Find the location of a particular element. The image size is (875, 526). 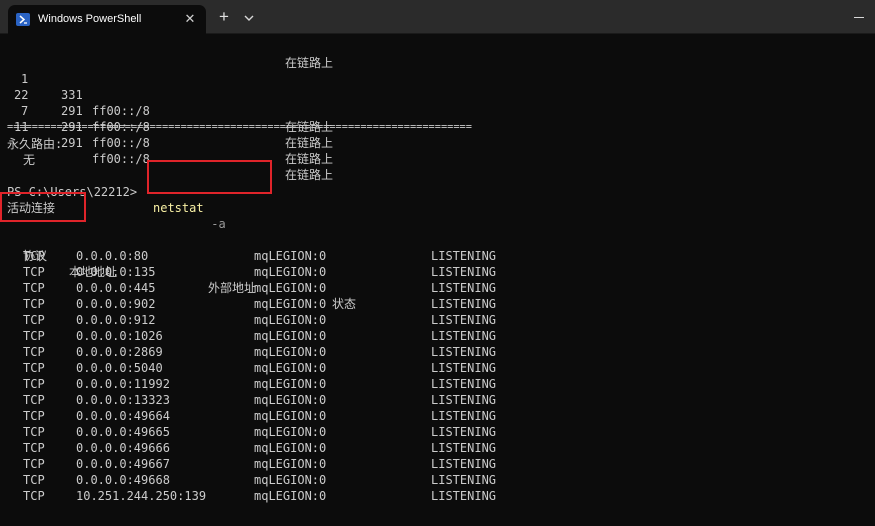

tab-windows-powershell: Windows PowerShell ✕ is located at coordinates (107, 19).